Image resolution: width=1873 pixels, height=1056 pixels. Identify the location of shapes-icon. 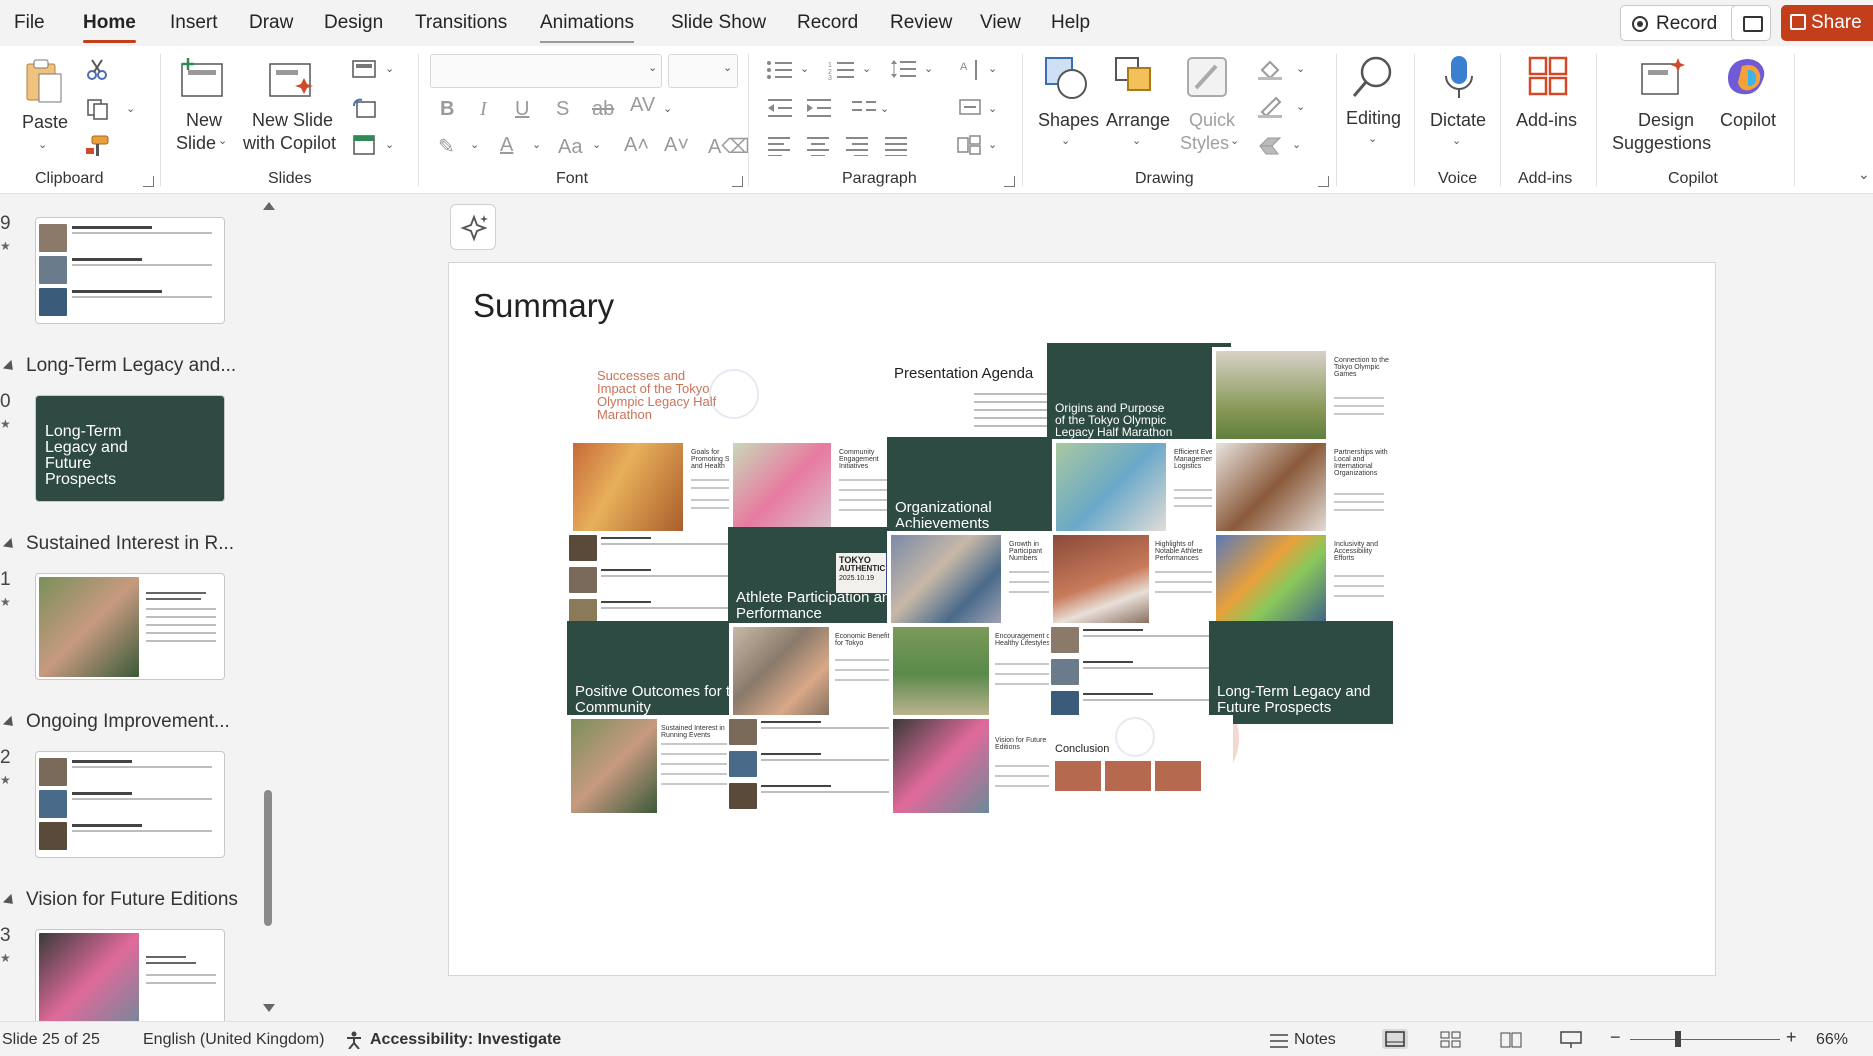
(1066, 80).